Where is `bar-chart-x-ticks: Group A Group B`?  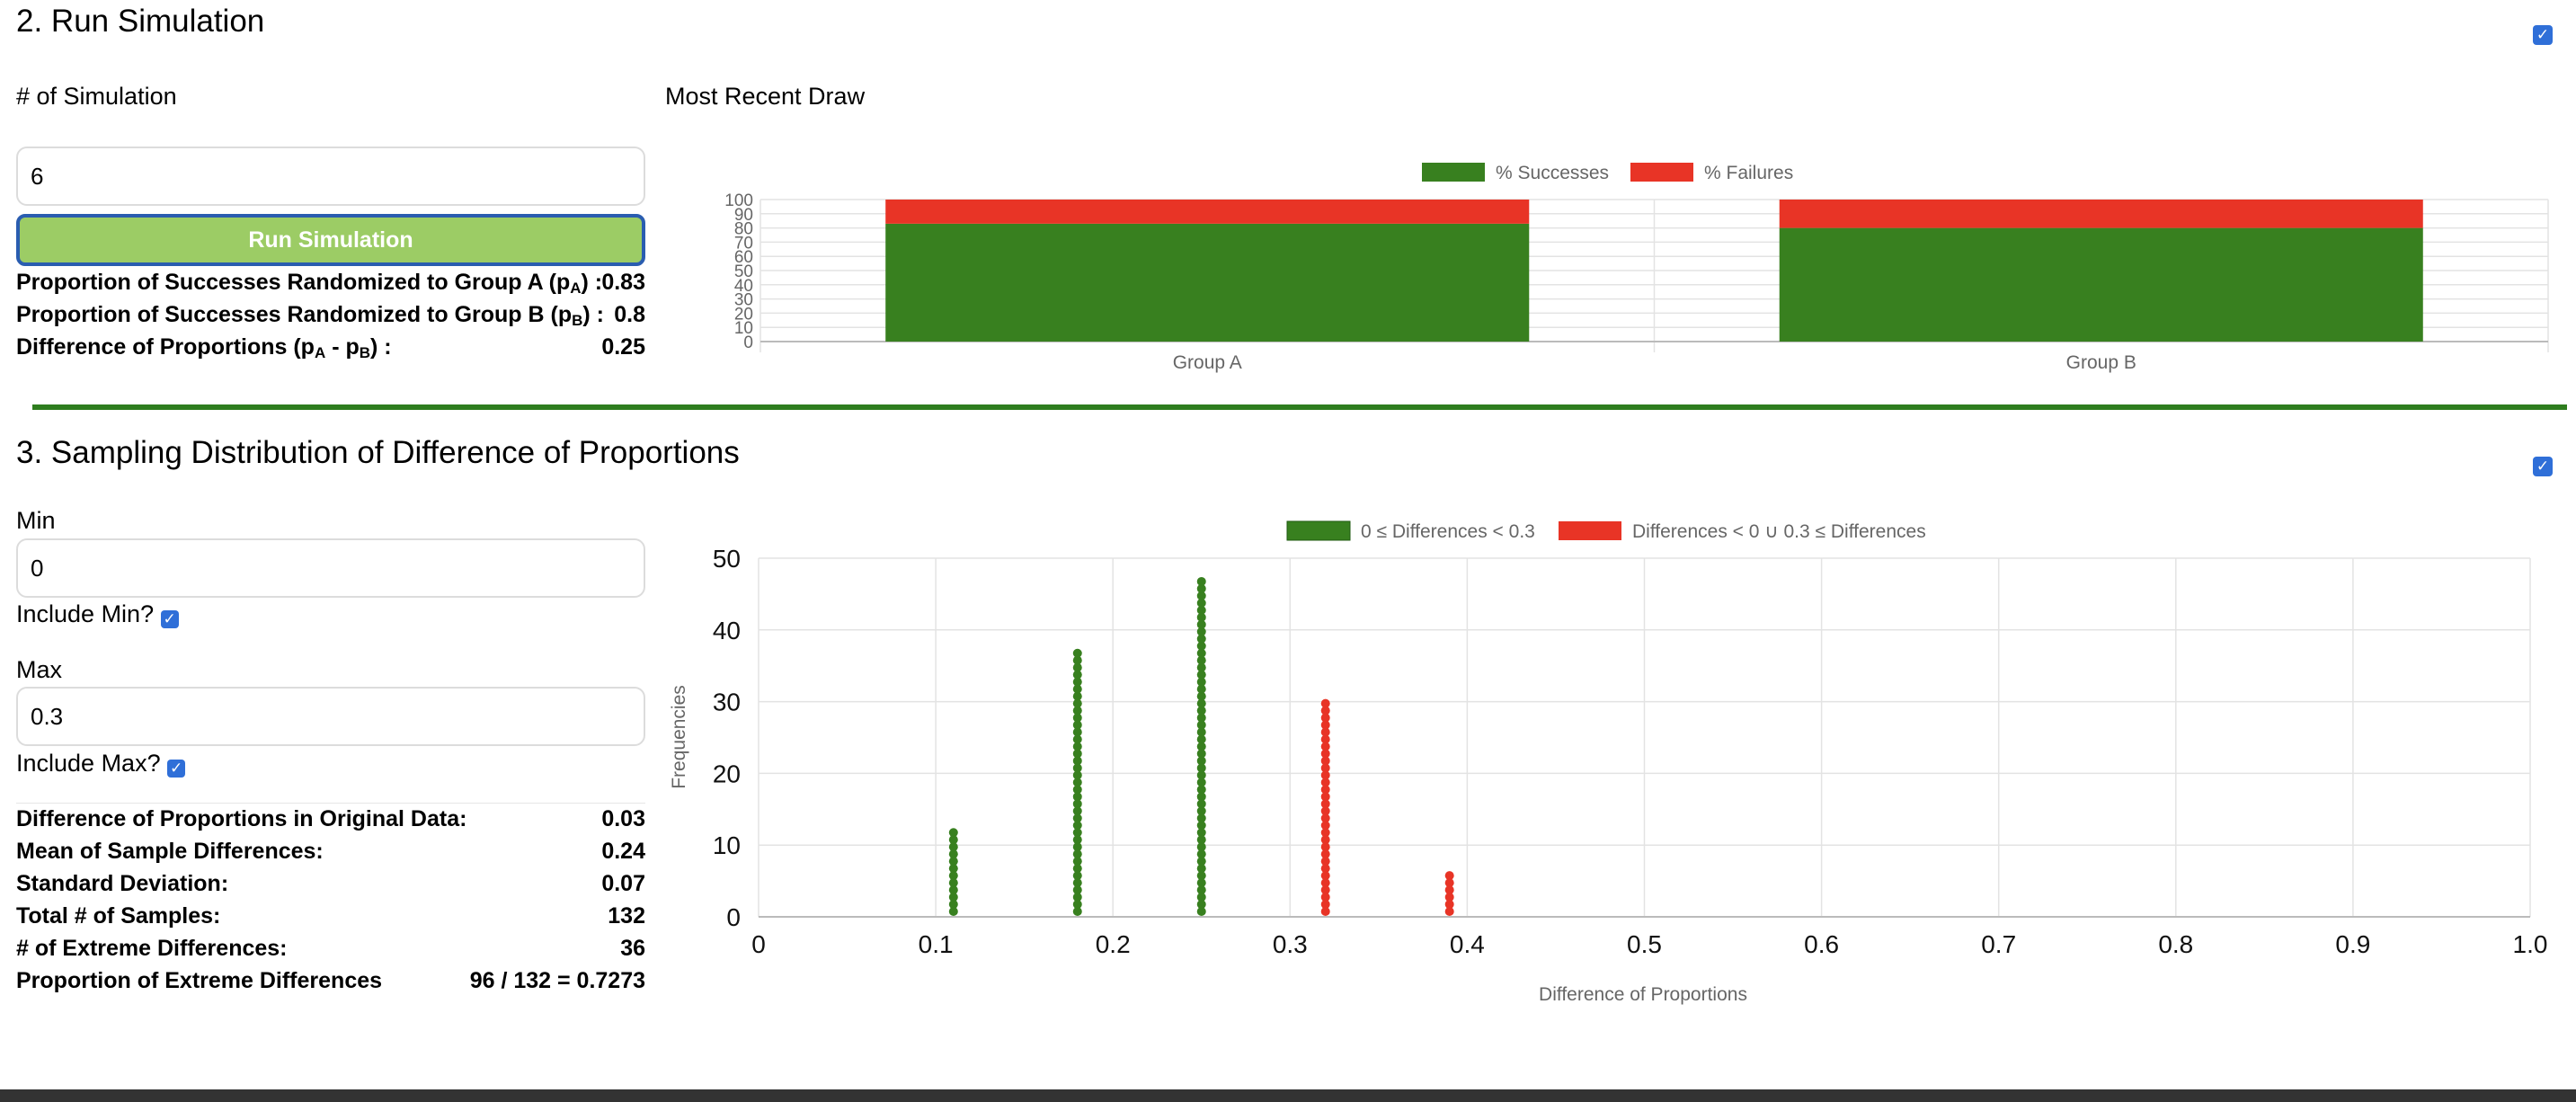
bar-chart-x-ticks: Group A Group B is located at coordinates (1654, 362).